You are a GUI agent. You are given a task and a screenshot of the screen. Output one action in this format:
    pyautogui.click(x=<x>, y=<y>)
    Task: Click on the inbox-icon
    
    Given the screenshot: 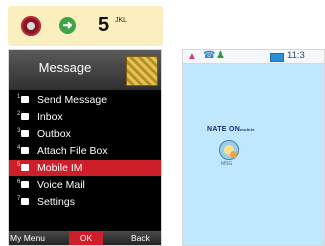 What is the action you would take?
    pyautogui.click(x=25, y=116)
    